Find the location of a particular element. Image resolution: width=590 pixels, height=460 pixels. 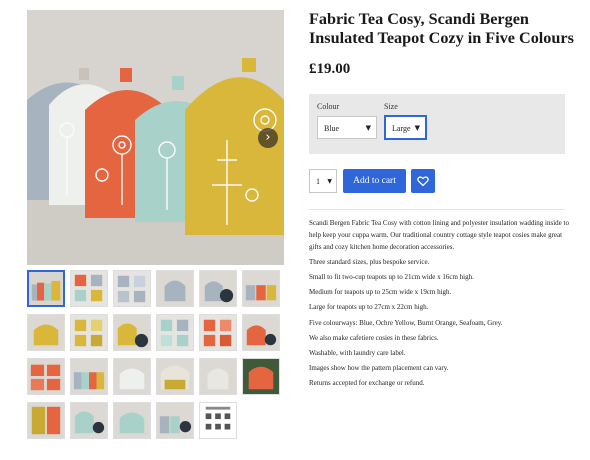

wishlist-button is located at coordinates (423, 181).